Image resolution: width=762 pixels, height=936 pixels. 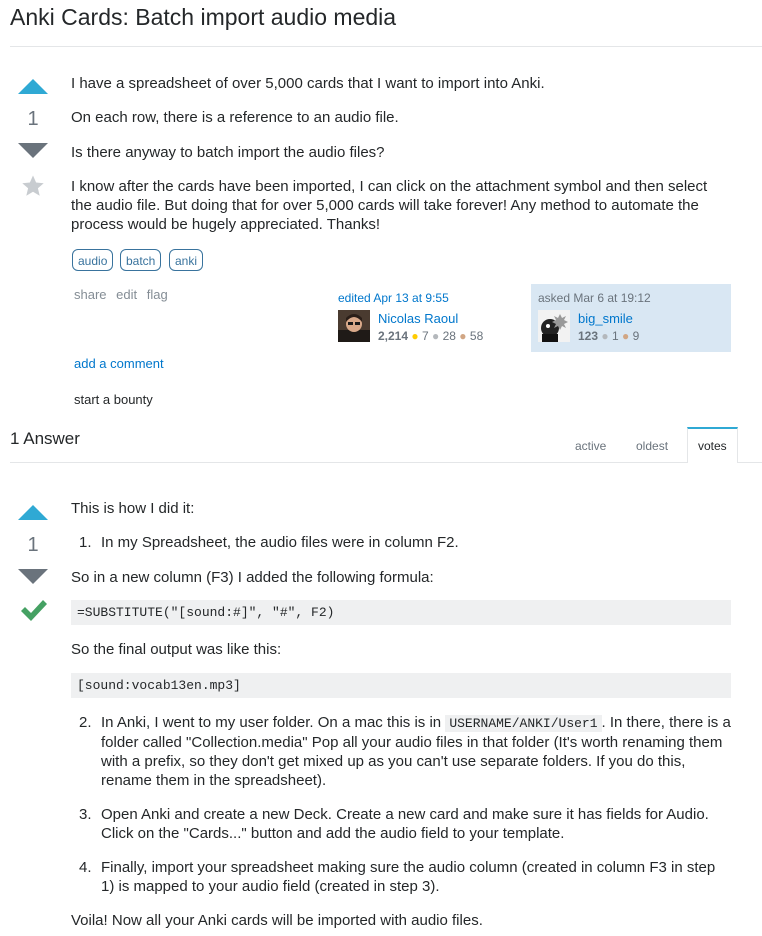 What do you see at coordinates (588, 336) in the screenshot?
I see `asker-reputation: 123` at bounding box center [588, 336].